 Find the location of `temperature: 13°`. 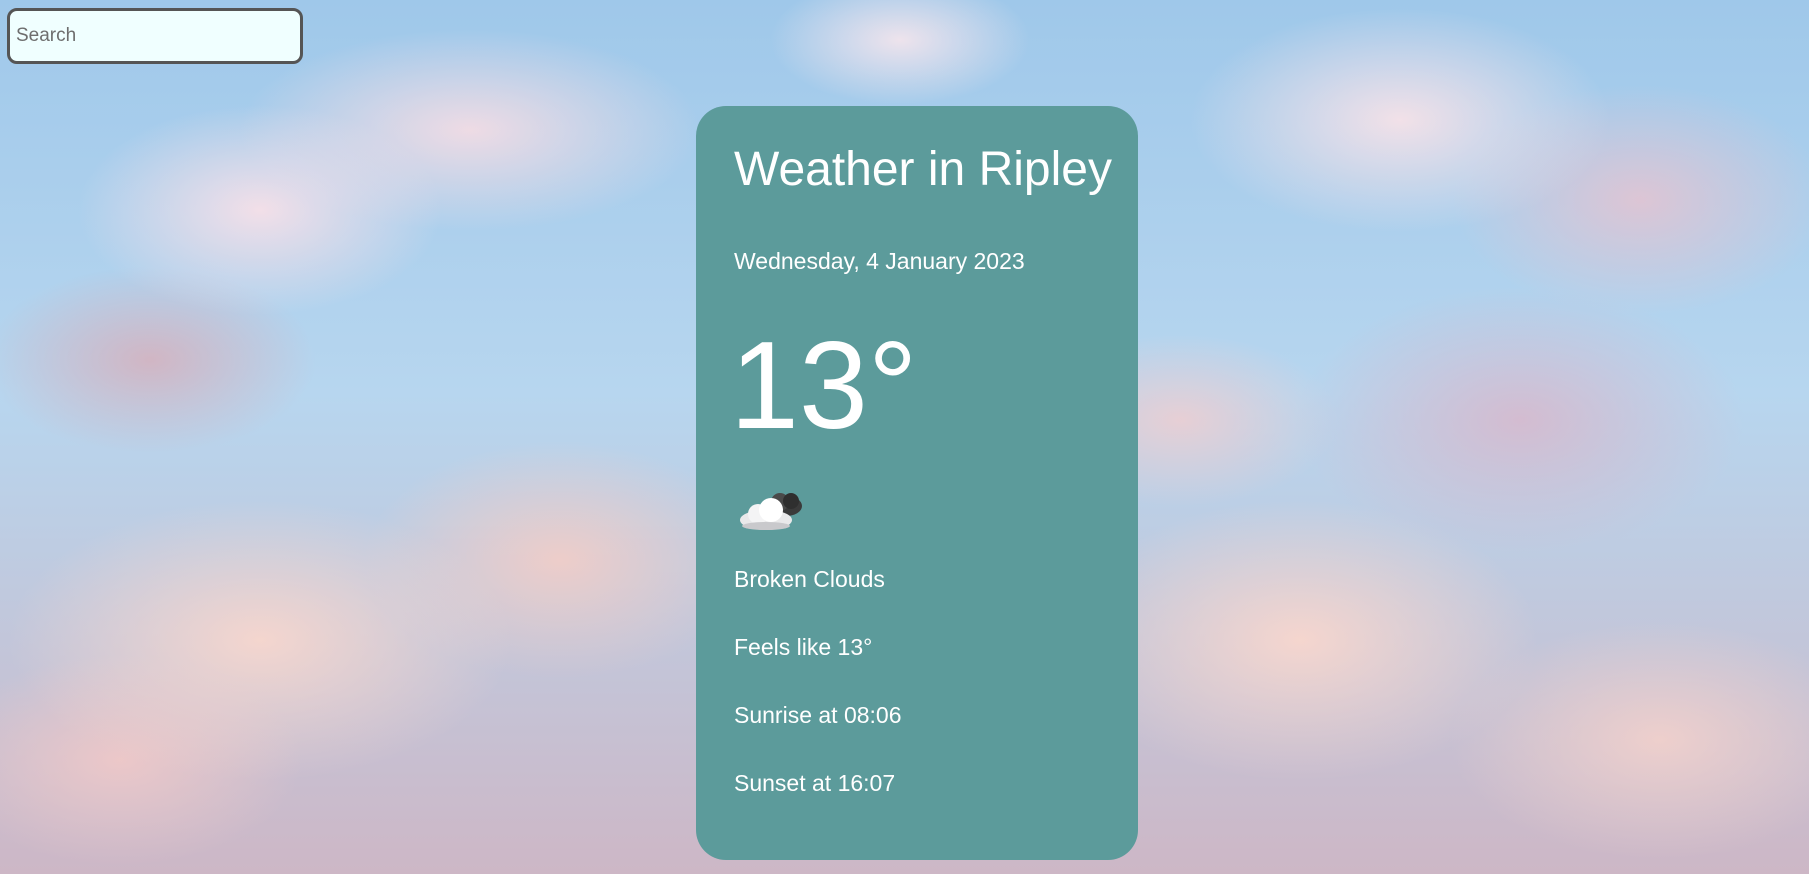

temperature: 13° is located at coordinates (824, 386).